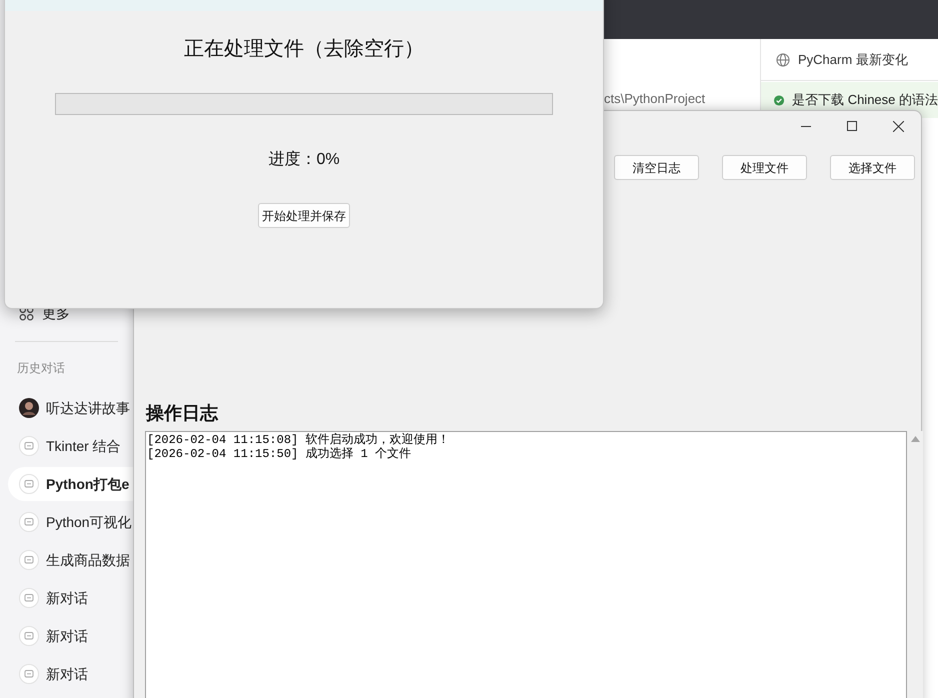 The height and width of the screenshot is (698, 938). I want to click on conversation-item: 生成商品数据, so click(70, 560).